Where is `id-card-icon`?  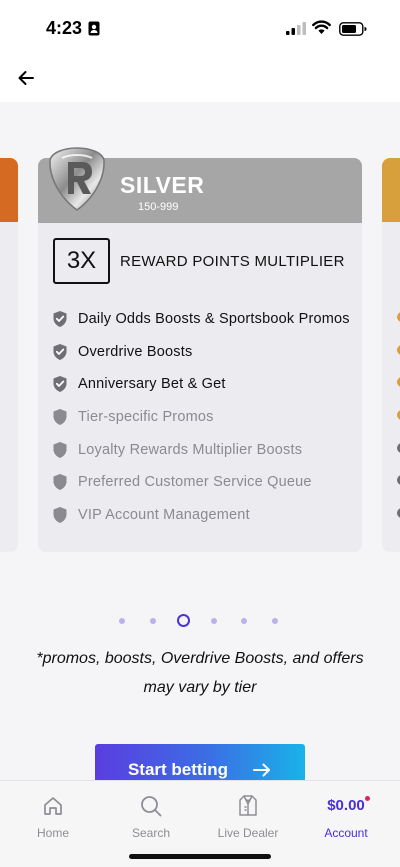
id-card-icon is located at coordinates (94, 31).